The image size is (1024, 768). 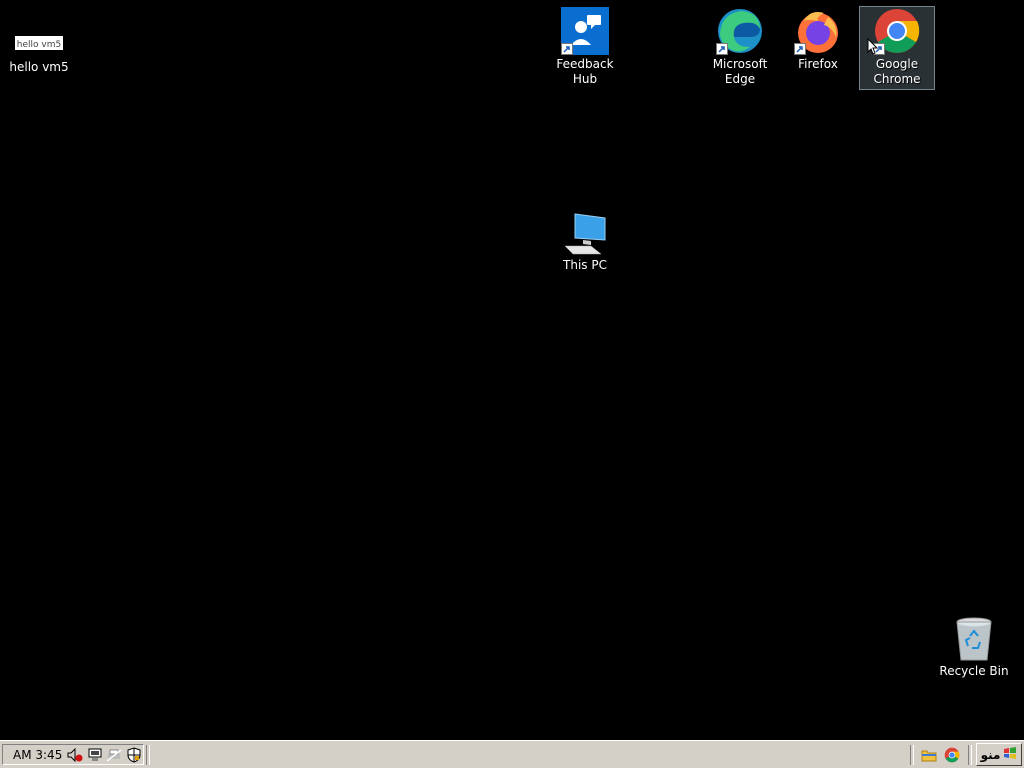 I want to click on recycle-bin-label: Recycle Bin, so click(x=974, y=671).